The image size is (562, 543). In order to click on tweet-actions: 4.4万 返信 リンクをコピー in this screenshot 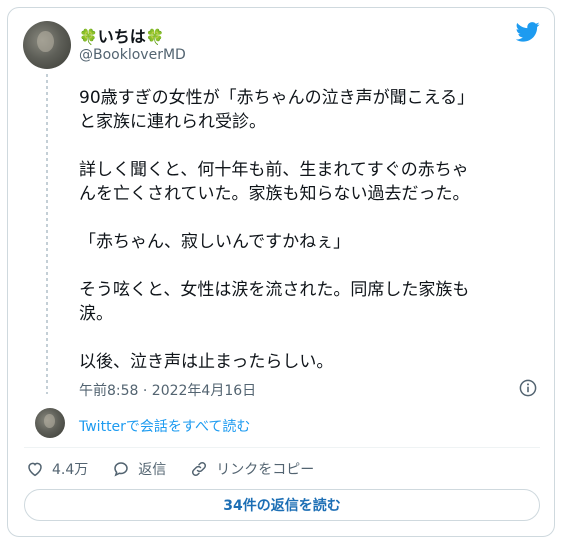, I will do `click(182, 469)`.